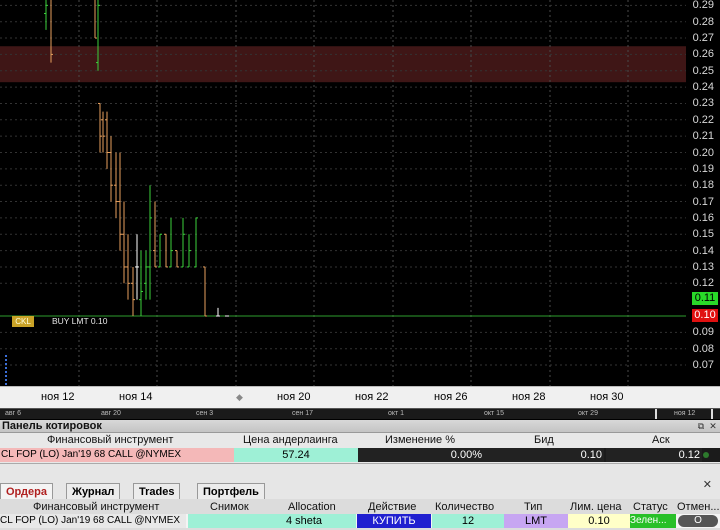 The image size is (720, 530). Describe the element at coordinates (703, 70) in the screenshot. I see `price-tick-label: 0.25` at that location.